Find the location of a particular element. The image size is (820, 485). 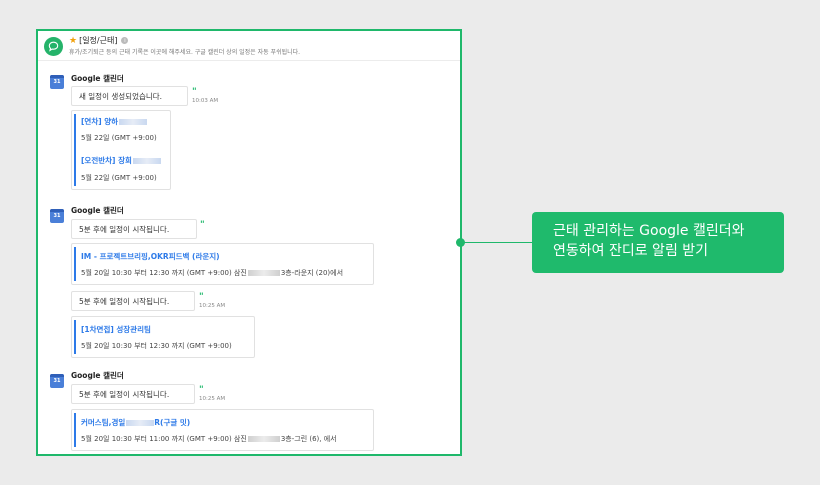

chat-bubble-icon is located at coordinates (53, 46).